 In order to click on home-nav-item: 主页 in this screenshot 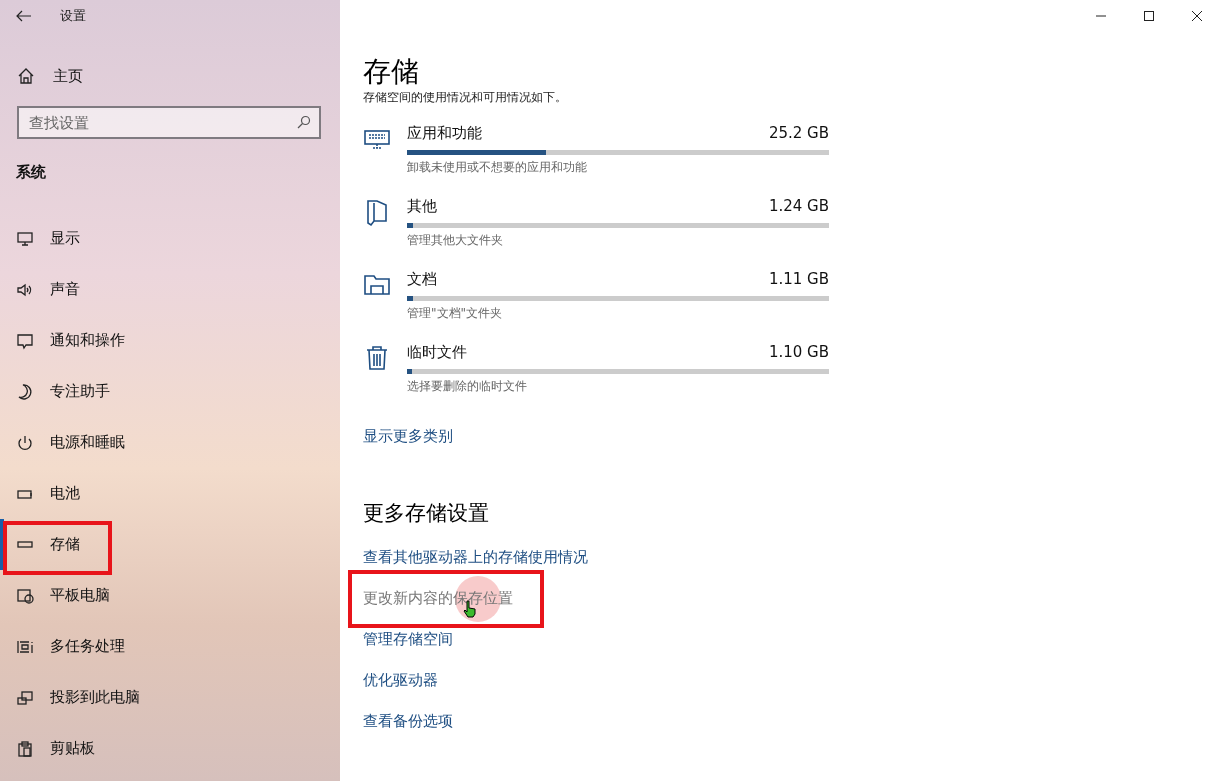, I will do `click(170, 76)`.